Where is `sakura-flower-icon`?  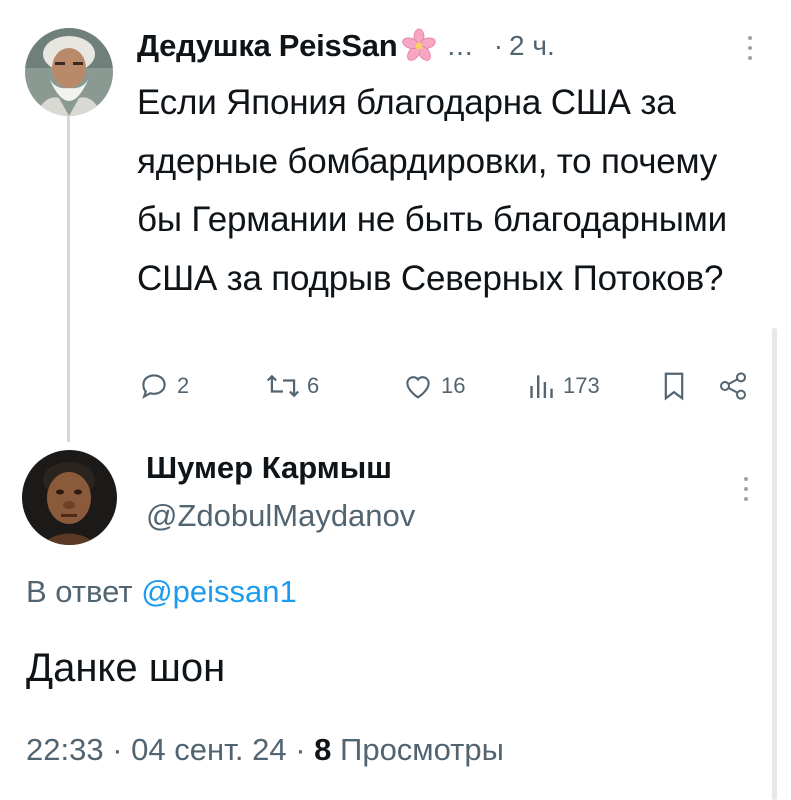 sakura-flower-icon is located at coordinates (419, 44).